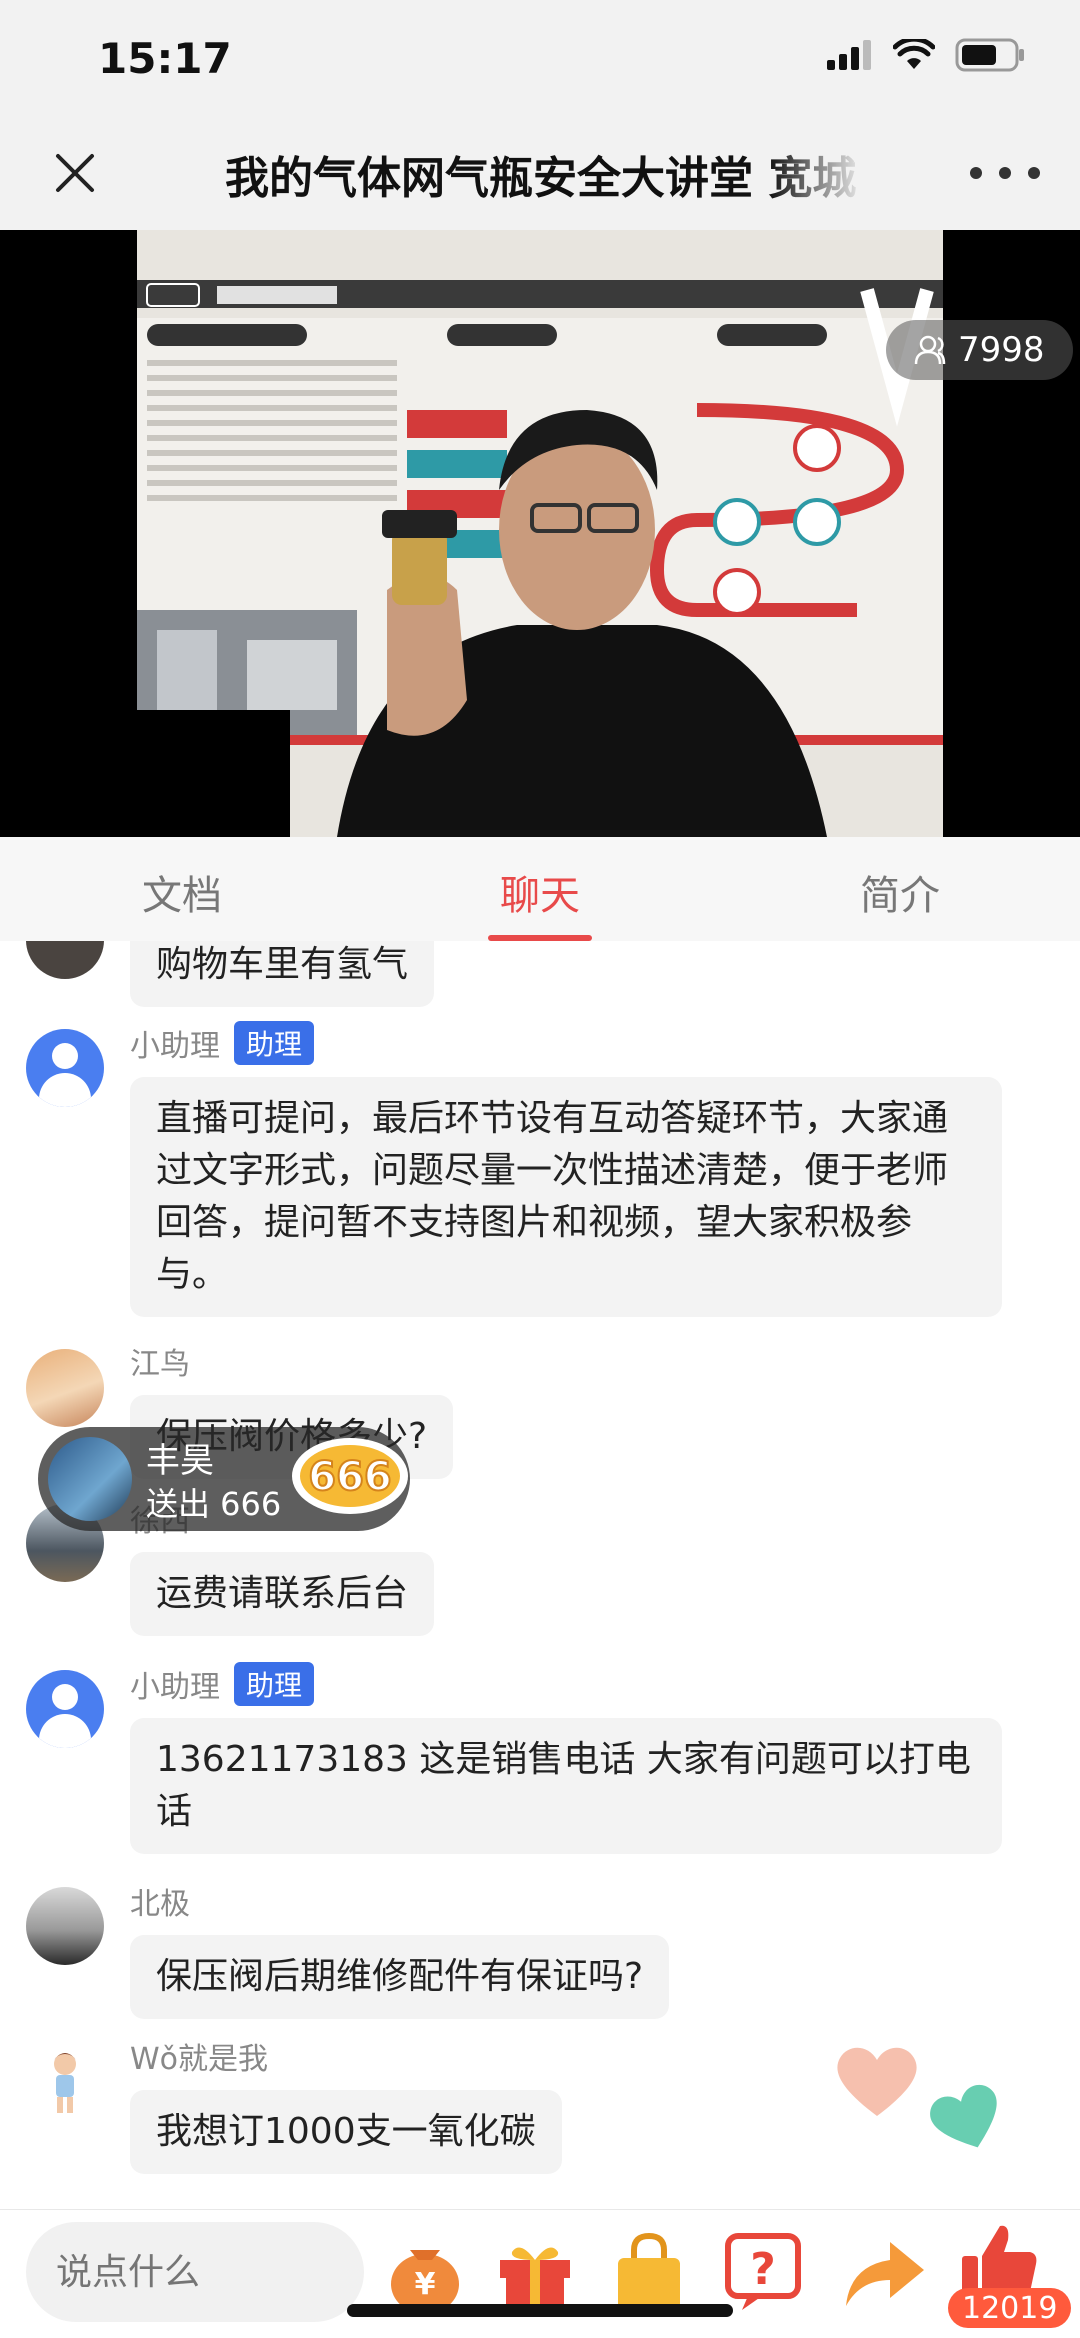 This screenshot has height=2338, width=1080. Describe the element at coordinates (195, 2272) in the screenshot. I see `chat-input` at that location.